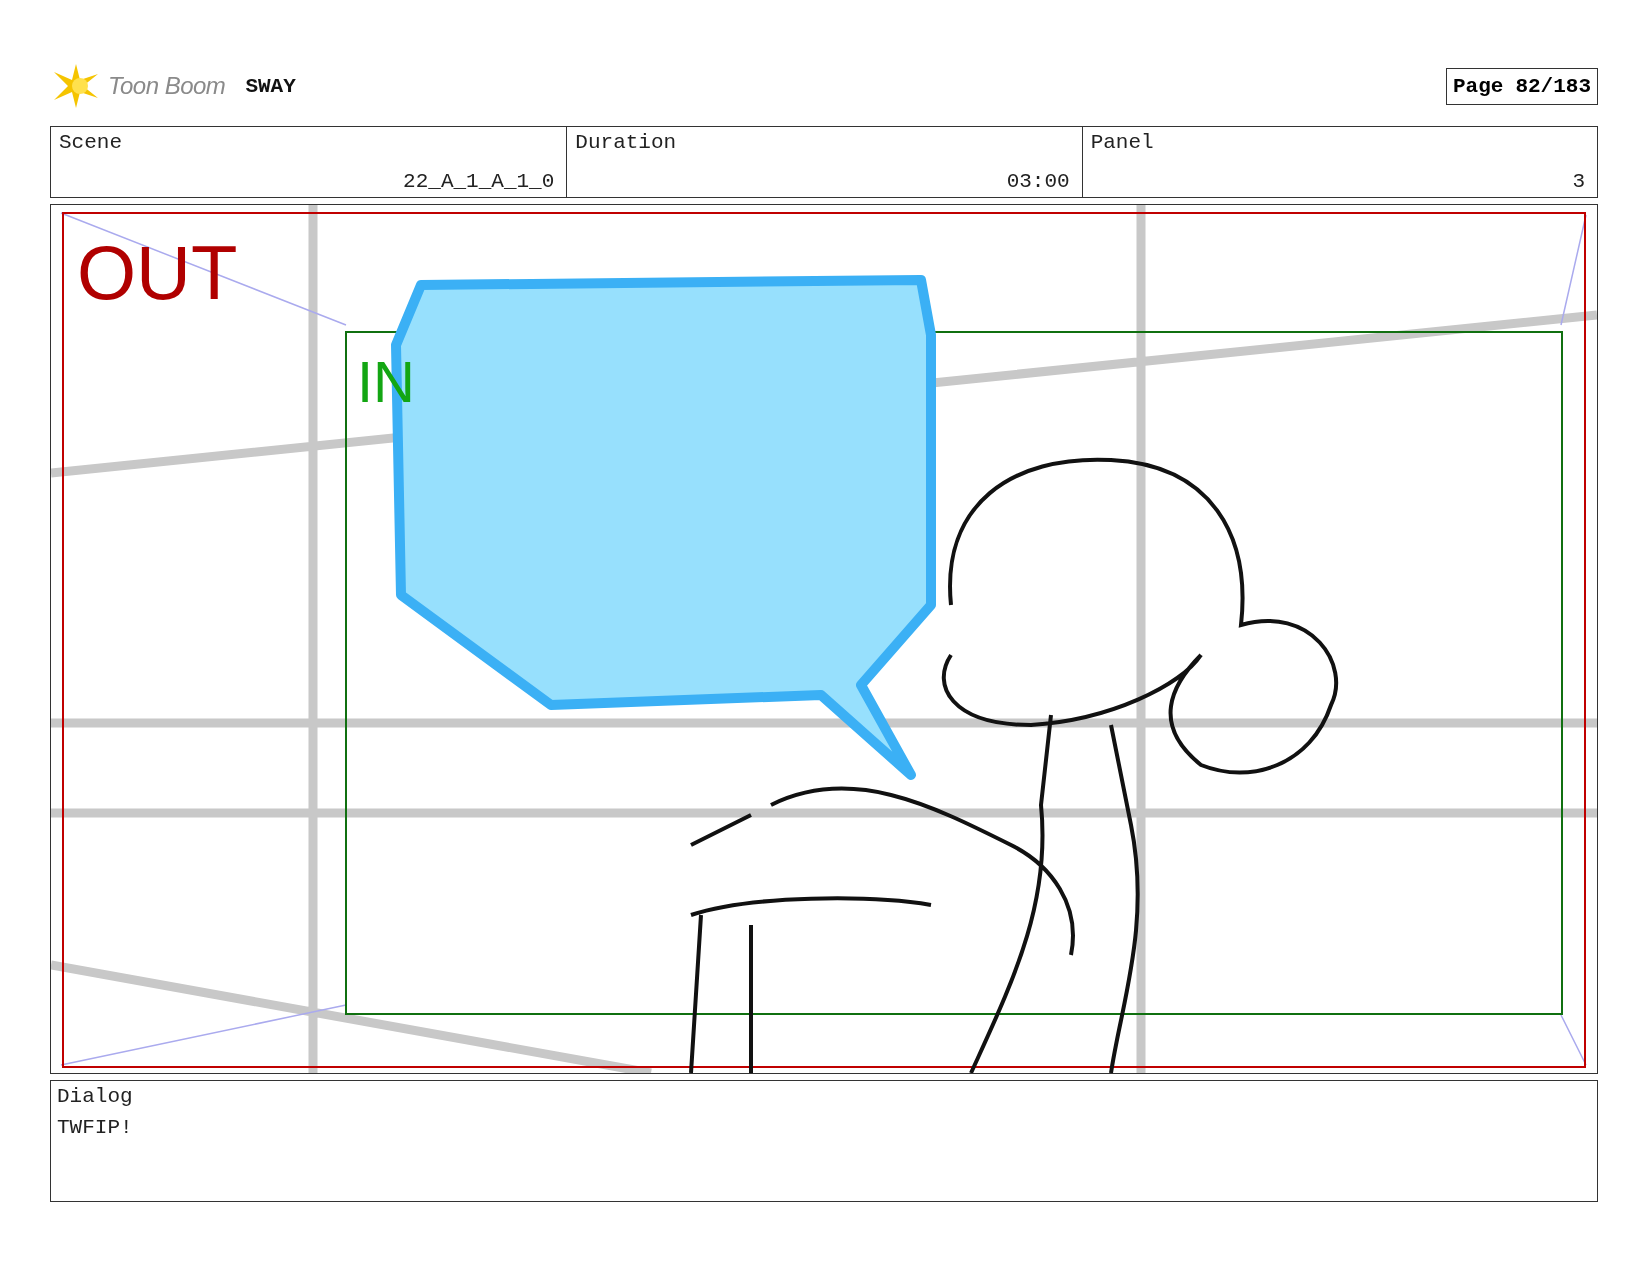  Describe the element at coordinates (270, 86) in the screenshot. I see `project-name: SWAY` at that location.